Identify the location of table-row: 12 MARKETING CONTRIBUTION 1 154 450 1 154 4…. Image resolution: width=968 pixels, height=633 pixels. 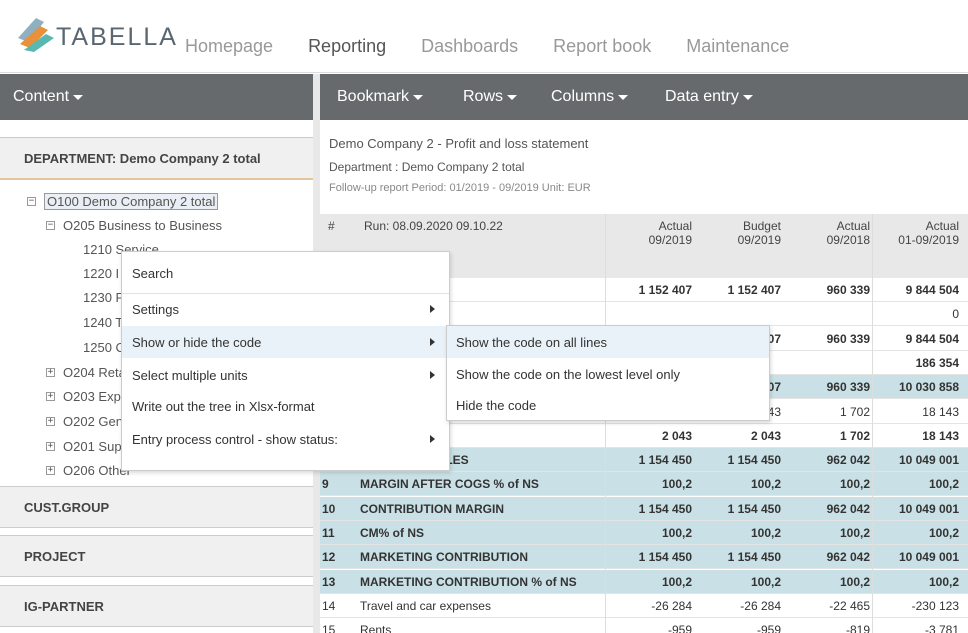
(644, 557).